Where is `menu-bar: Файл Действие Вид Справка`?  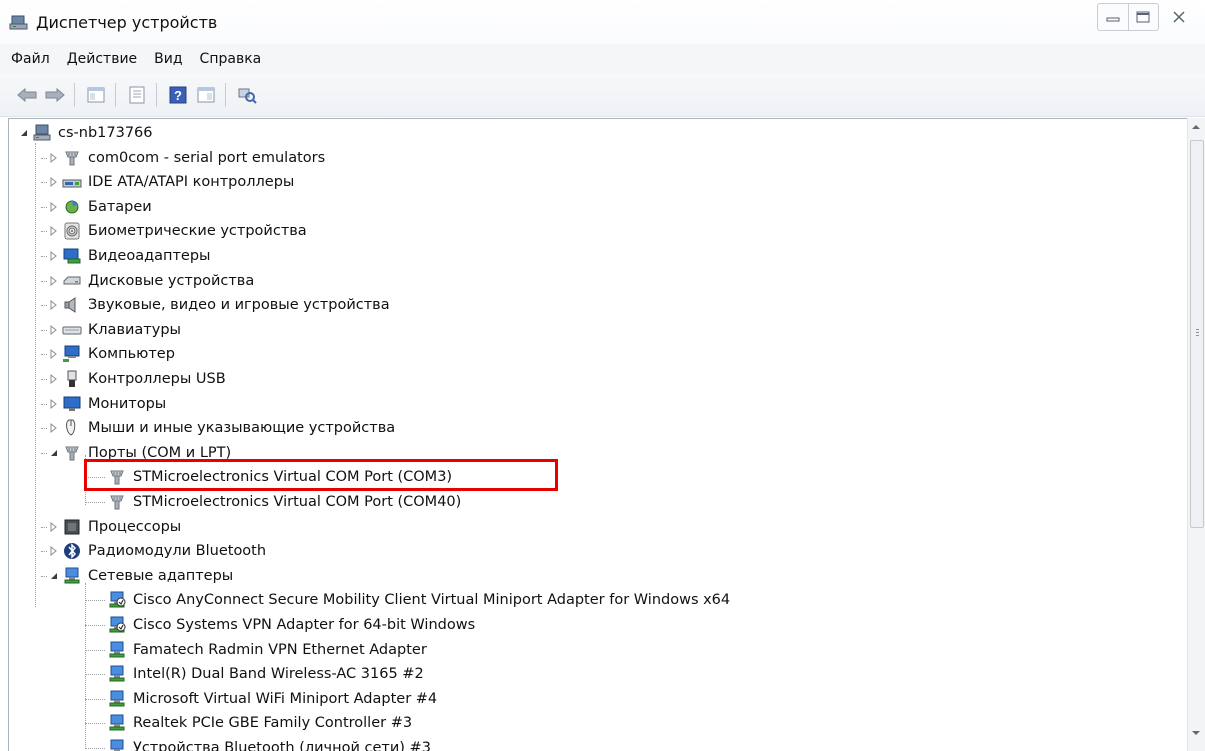
menu-bar: Файл Действие Вид Справка is located at coordinates (602, 59).